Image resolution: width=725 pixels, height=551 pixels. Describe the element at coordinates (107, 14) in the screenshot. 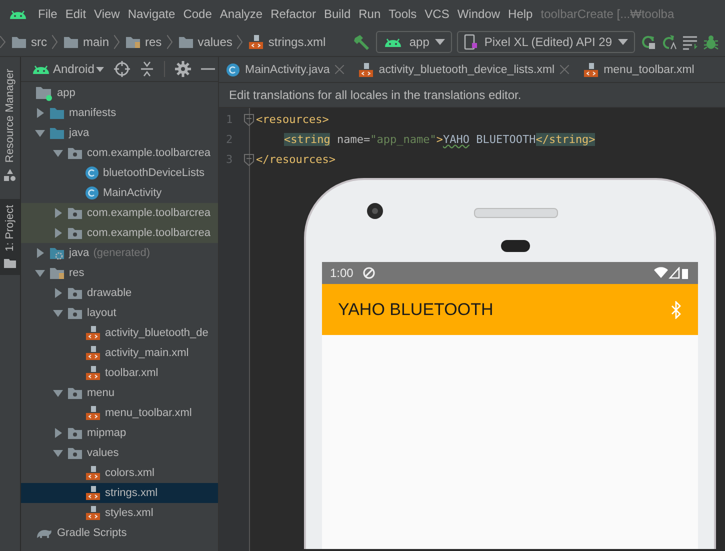

I see `menubar-label: View` at that location.